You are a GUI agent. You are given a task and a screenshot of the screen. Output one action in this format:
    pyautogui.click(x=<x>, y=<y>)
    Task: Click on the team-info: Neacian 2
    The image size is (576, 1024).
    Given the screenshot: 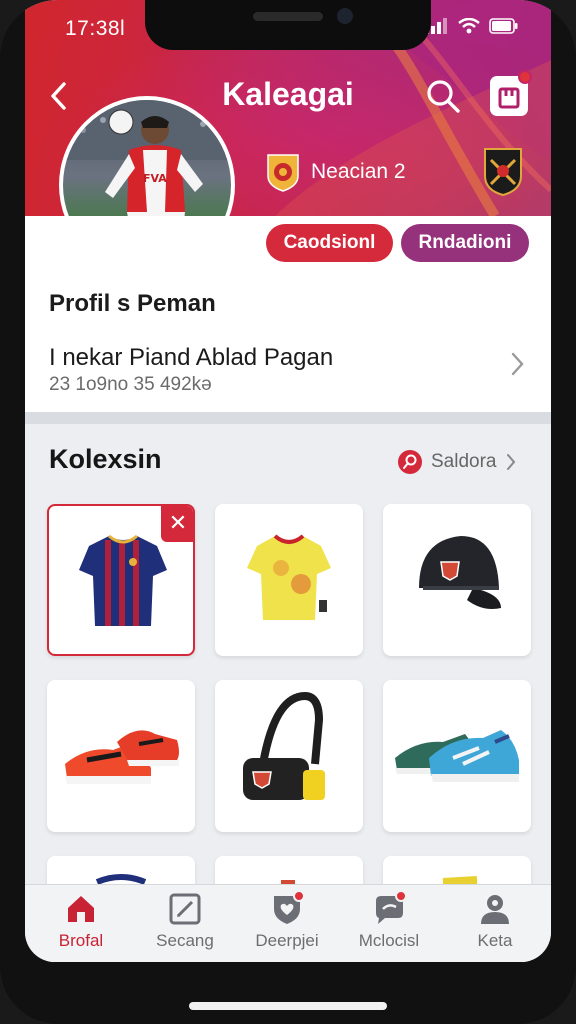 What is the action you would take?
    pyautogui.click(x=335, y=172)
    